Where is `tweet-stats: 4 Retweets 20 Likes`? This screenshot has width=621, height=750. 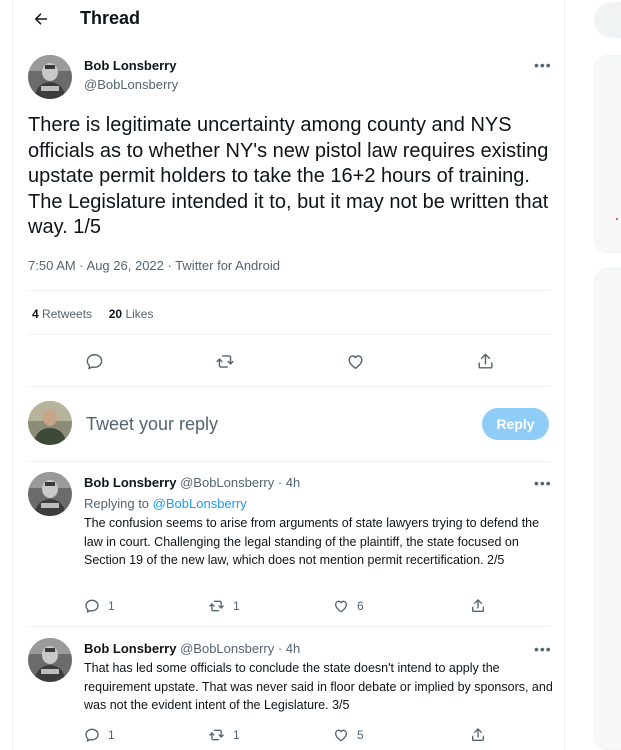 tweet-stats: 4 Retweets 20 Likes is located at coordinates (92, 314).